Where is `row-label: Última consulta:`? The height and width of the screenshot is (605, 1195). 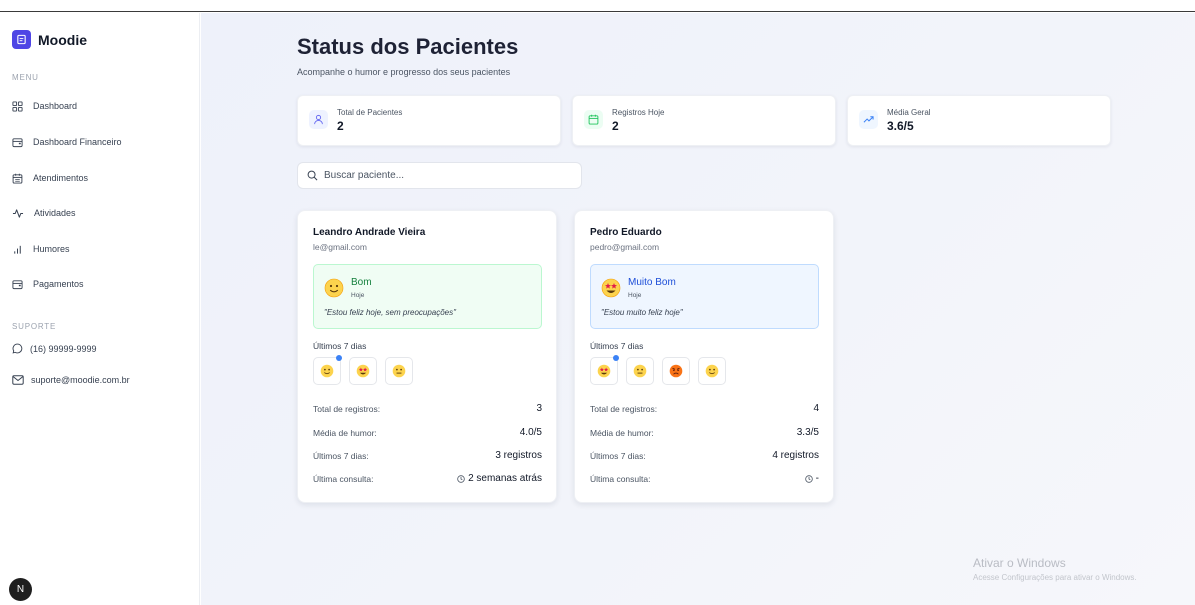 row-label: Última consulta: is located at coordinates (343, 478).